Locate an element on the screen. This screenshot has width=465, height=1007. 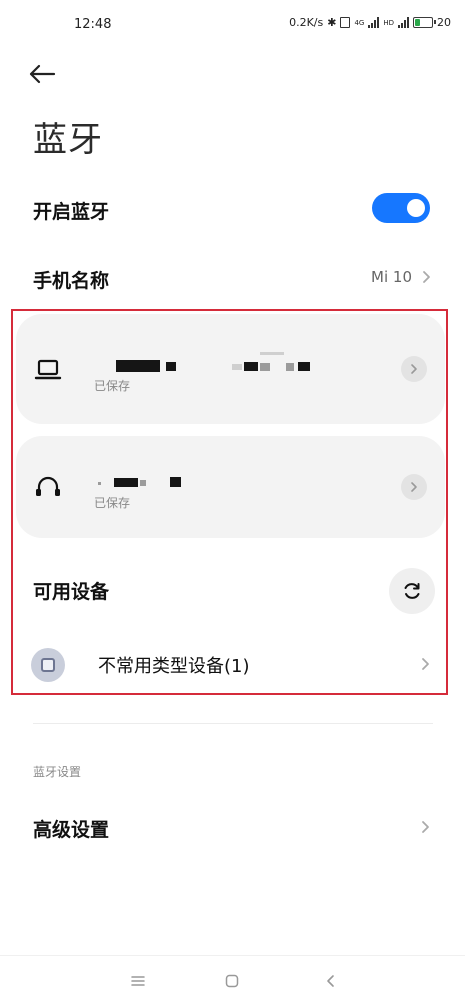
battery-icon is located at coordinates (424, 22).